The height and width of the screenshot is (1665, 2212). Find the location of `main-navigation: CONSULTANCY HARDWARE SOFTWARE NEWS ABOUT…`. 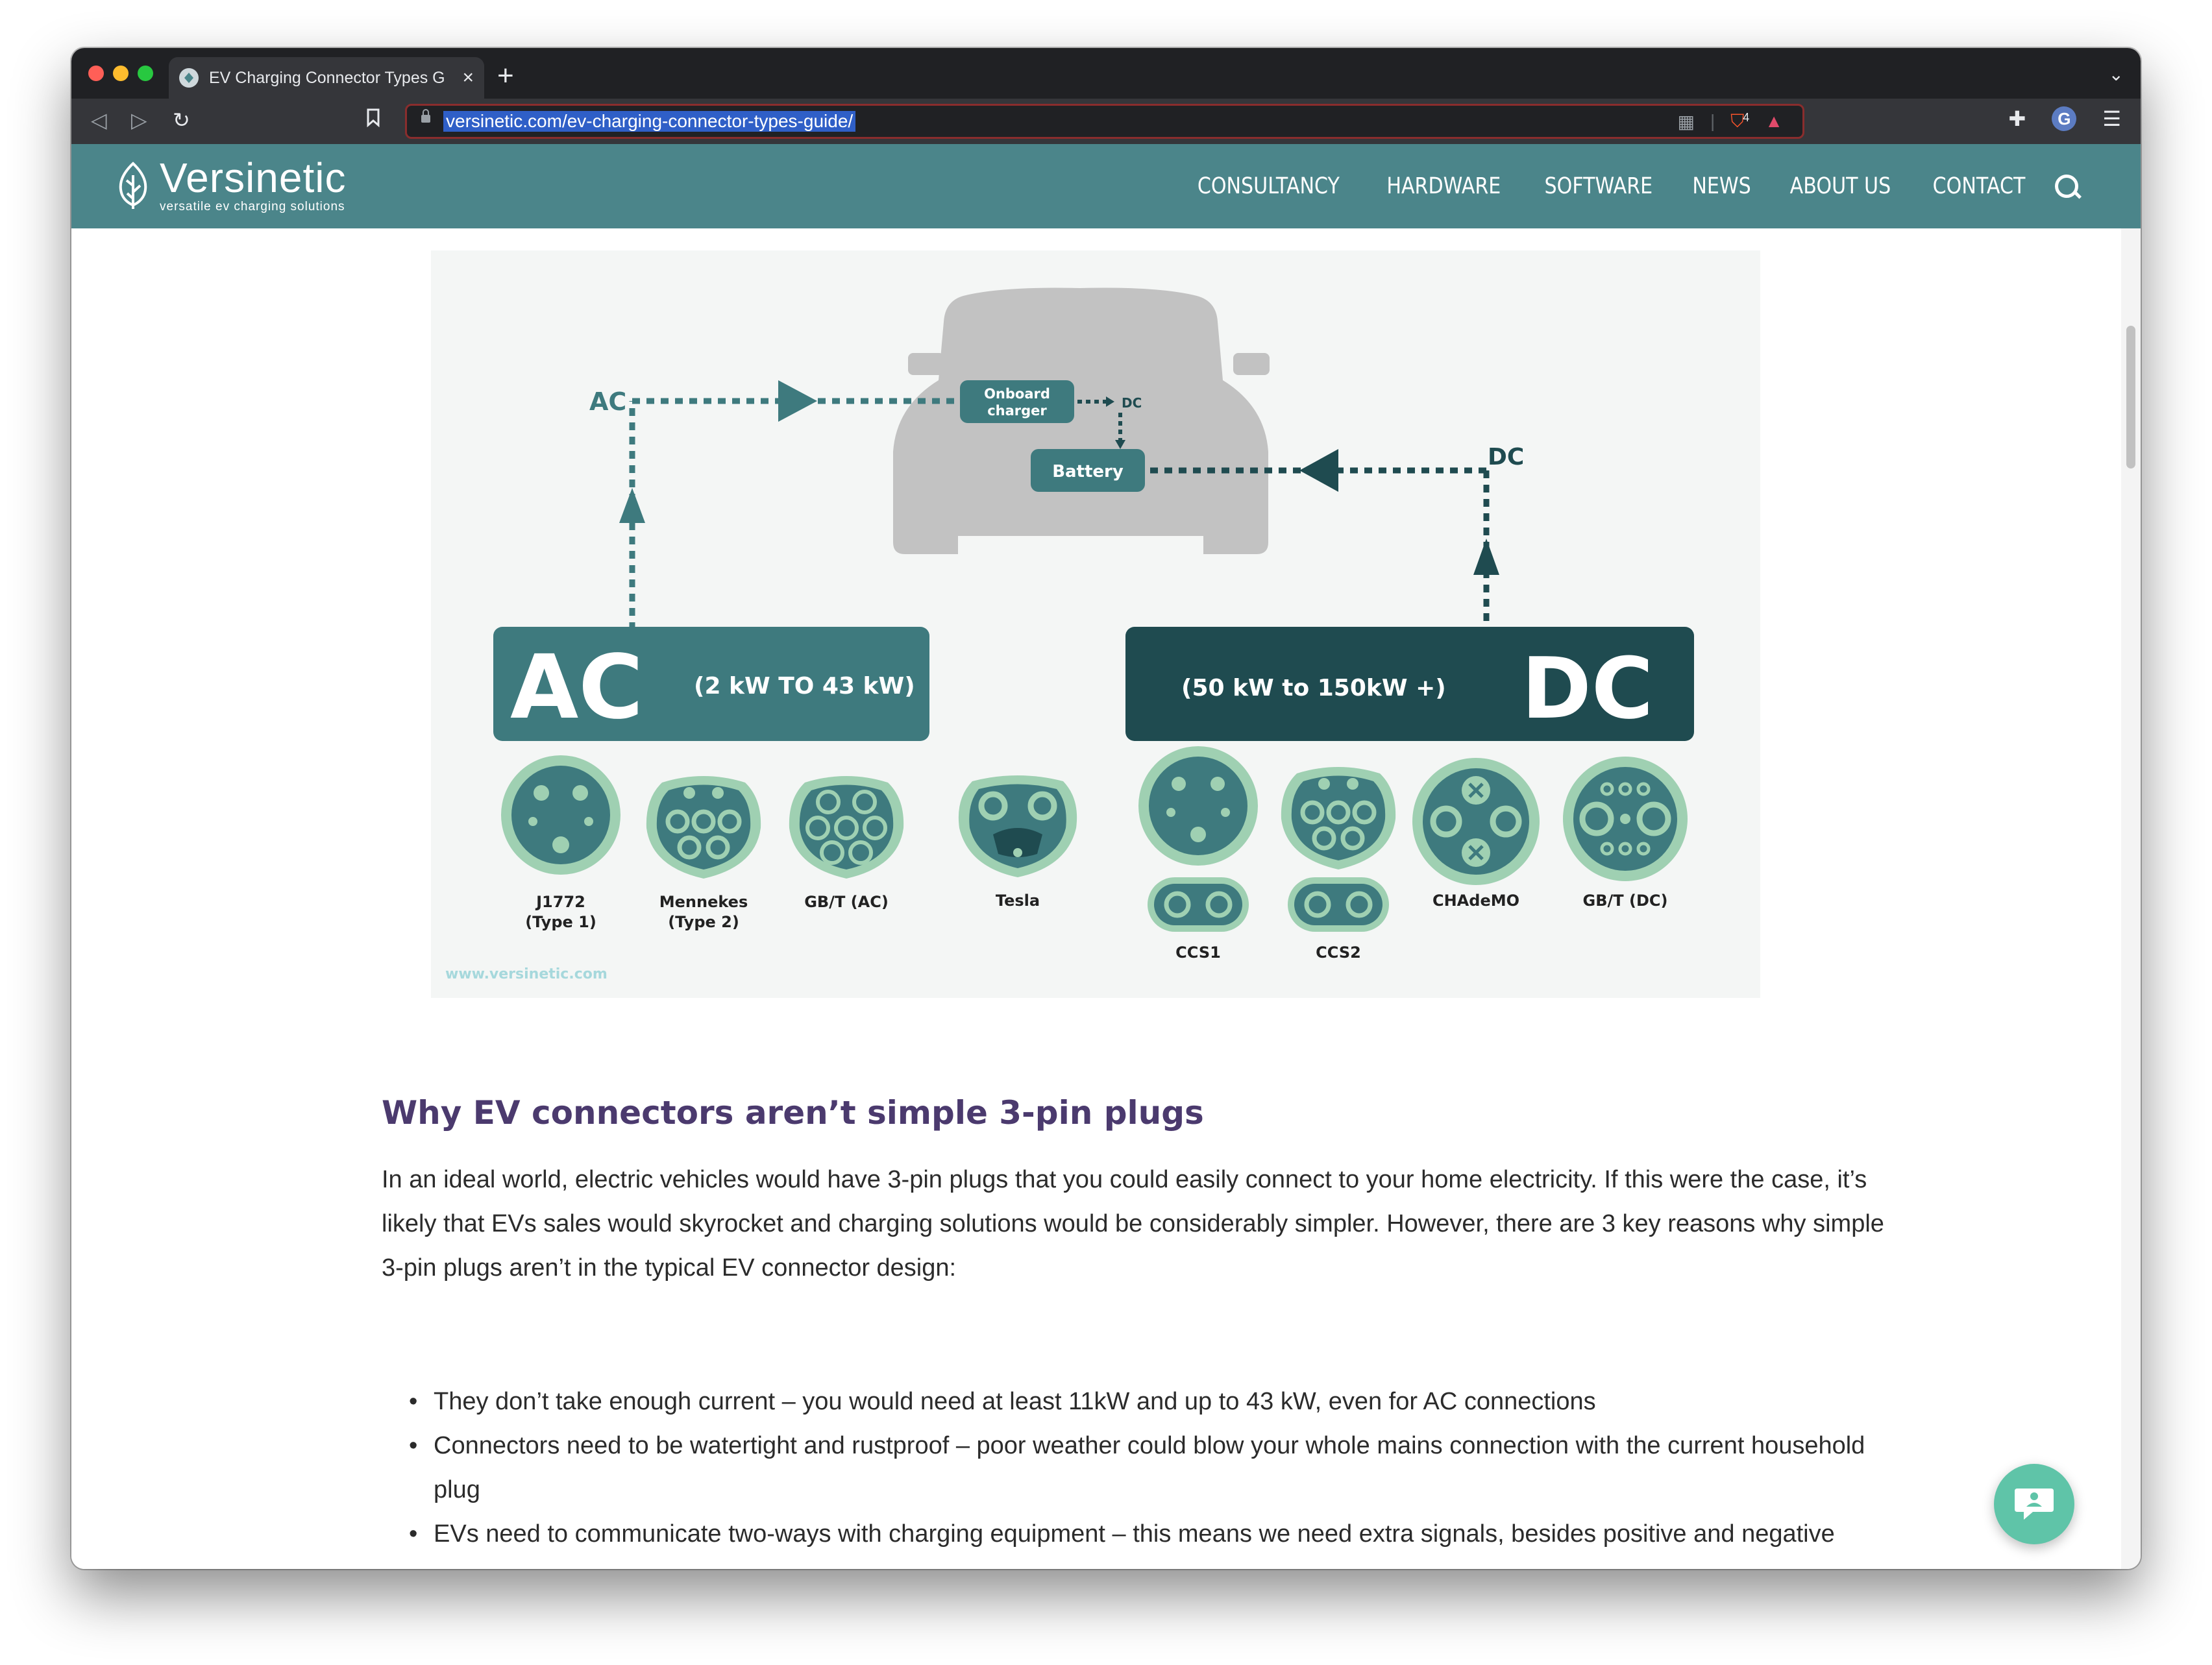

main-navigation: CONSULTANCY HARDWARE SOFTWARE NEWS ABOUT… is located at coordinates (1632, 186).